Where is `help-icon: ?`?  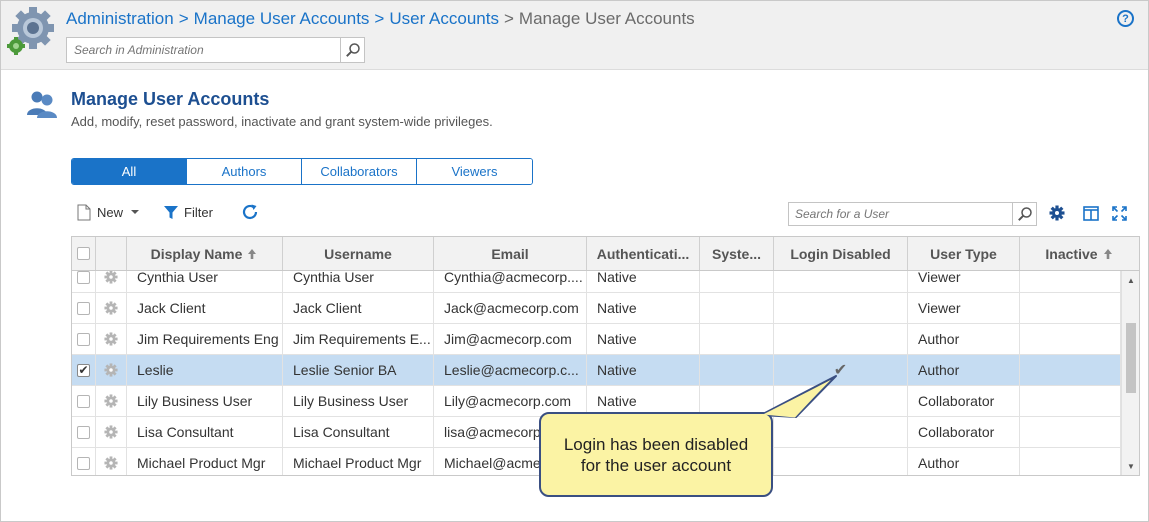
help-icon: ? is located at coordinates (1125, 18).